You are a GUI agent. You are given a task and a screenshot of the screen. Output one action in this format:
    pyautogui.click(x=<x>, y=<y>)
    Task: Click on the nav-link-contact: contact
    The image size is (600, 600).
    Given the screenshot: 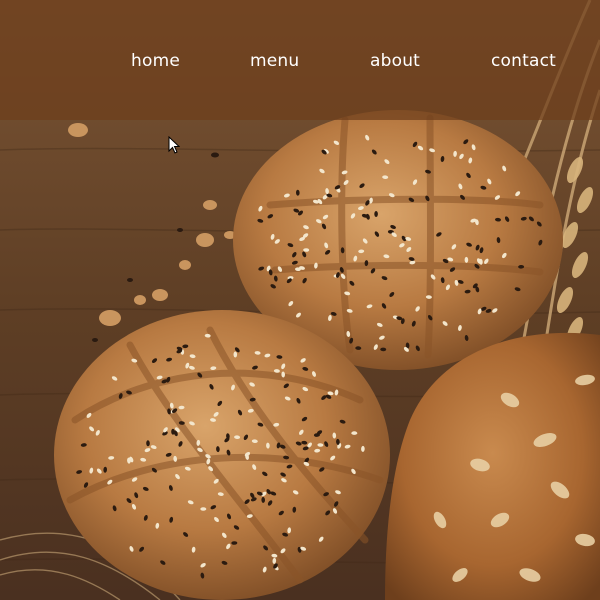 What is the action you would take?
    pyautogui.click(x=523, y=61)
    